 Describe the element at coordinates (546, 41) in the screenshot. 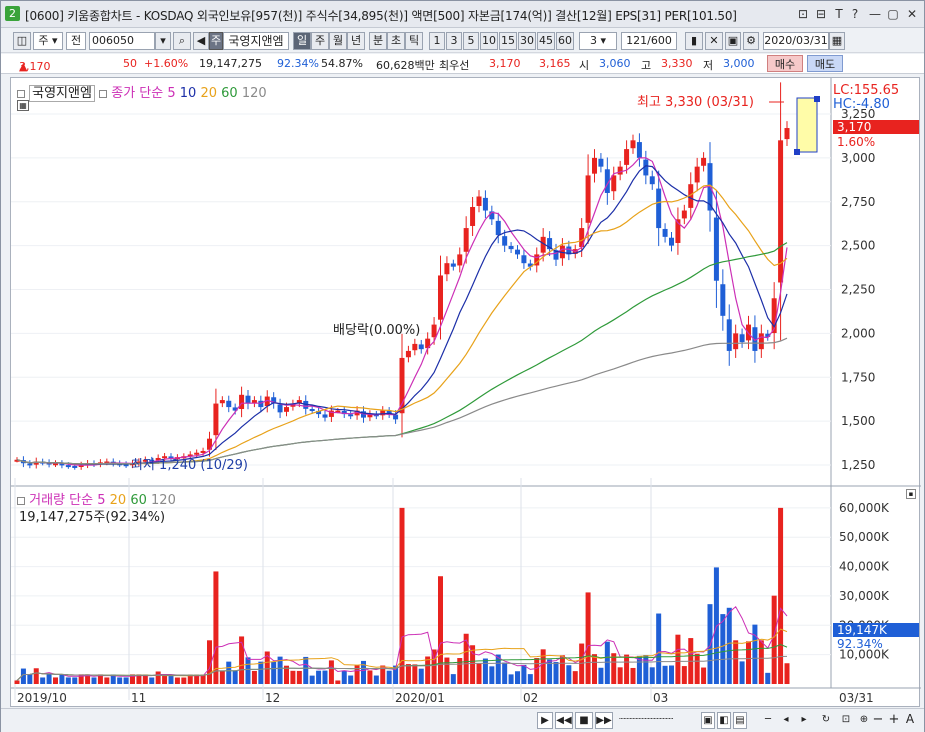

I see `interval-45: 45` at that location.